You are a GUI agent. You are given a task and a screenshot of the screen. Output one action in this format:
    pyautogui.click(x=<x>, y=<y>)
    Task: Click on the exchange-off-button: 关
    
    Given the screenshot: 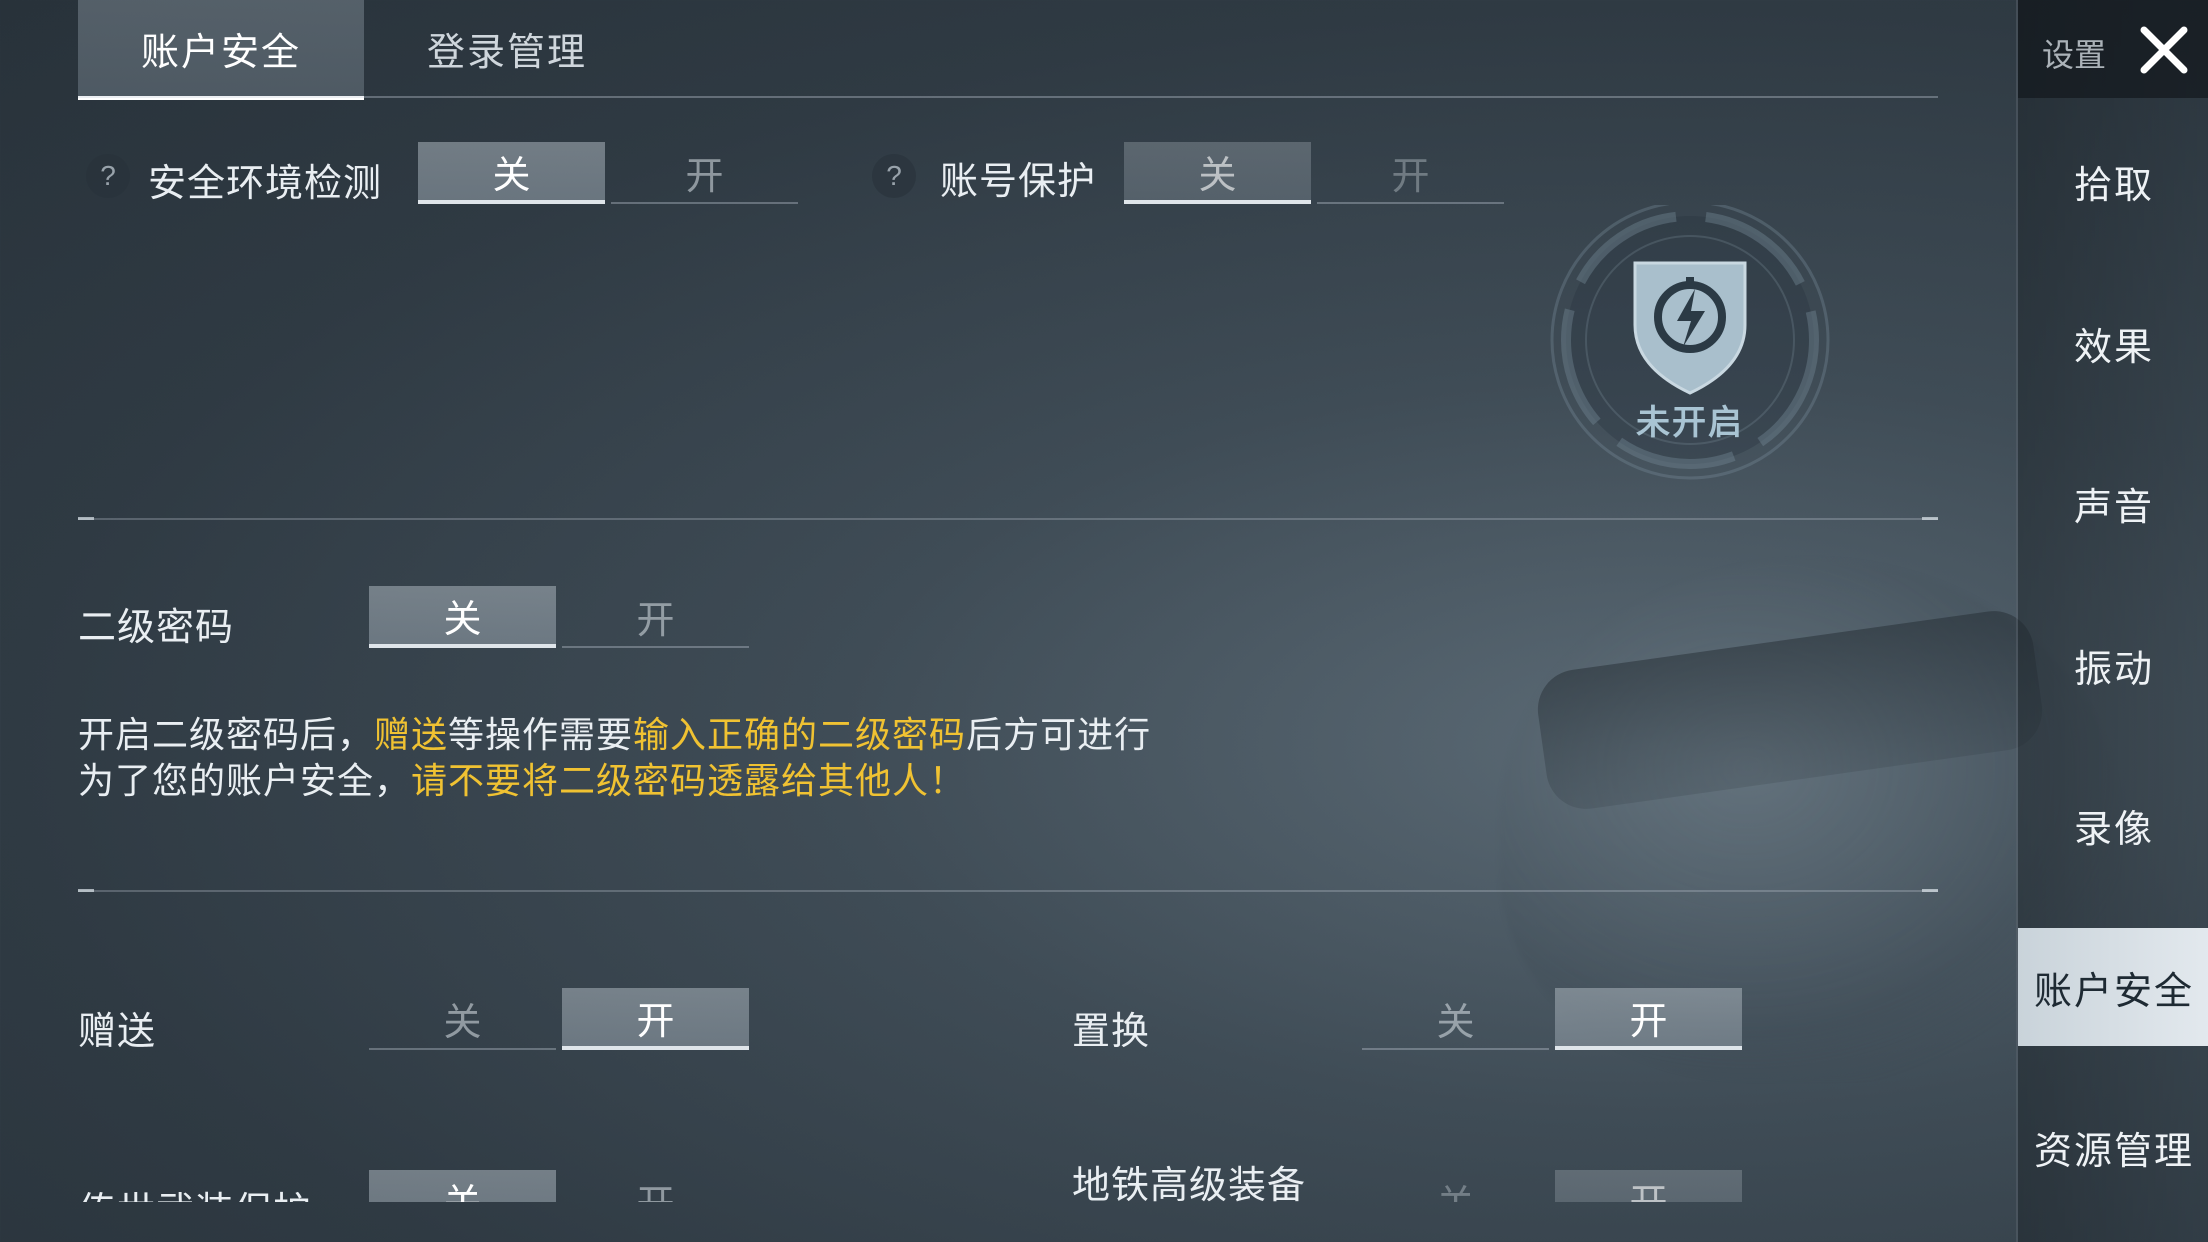 What is the action you would take?
    pyautogui.click(x=1455, y=1019)
    